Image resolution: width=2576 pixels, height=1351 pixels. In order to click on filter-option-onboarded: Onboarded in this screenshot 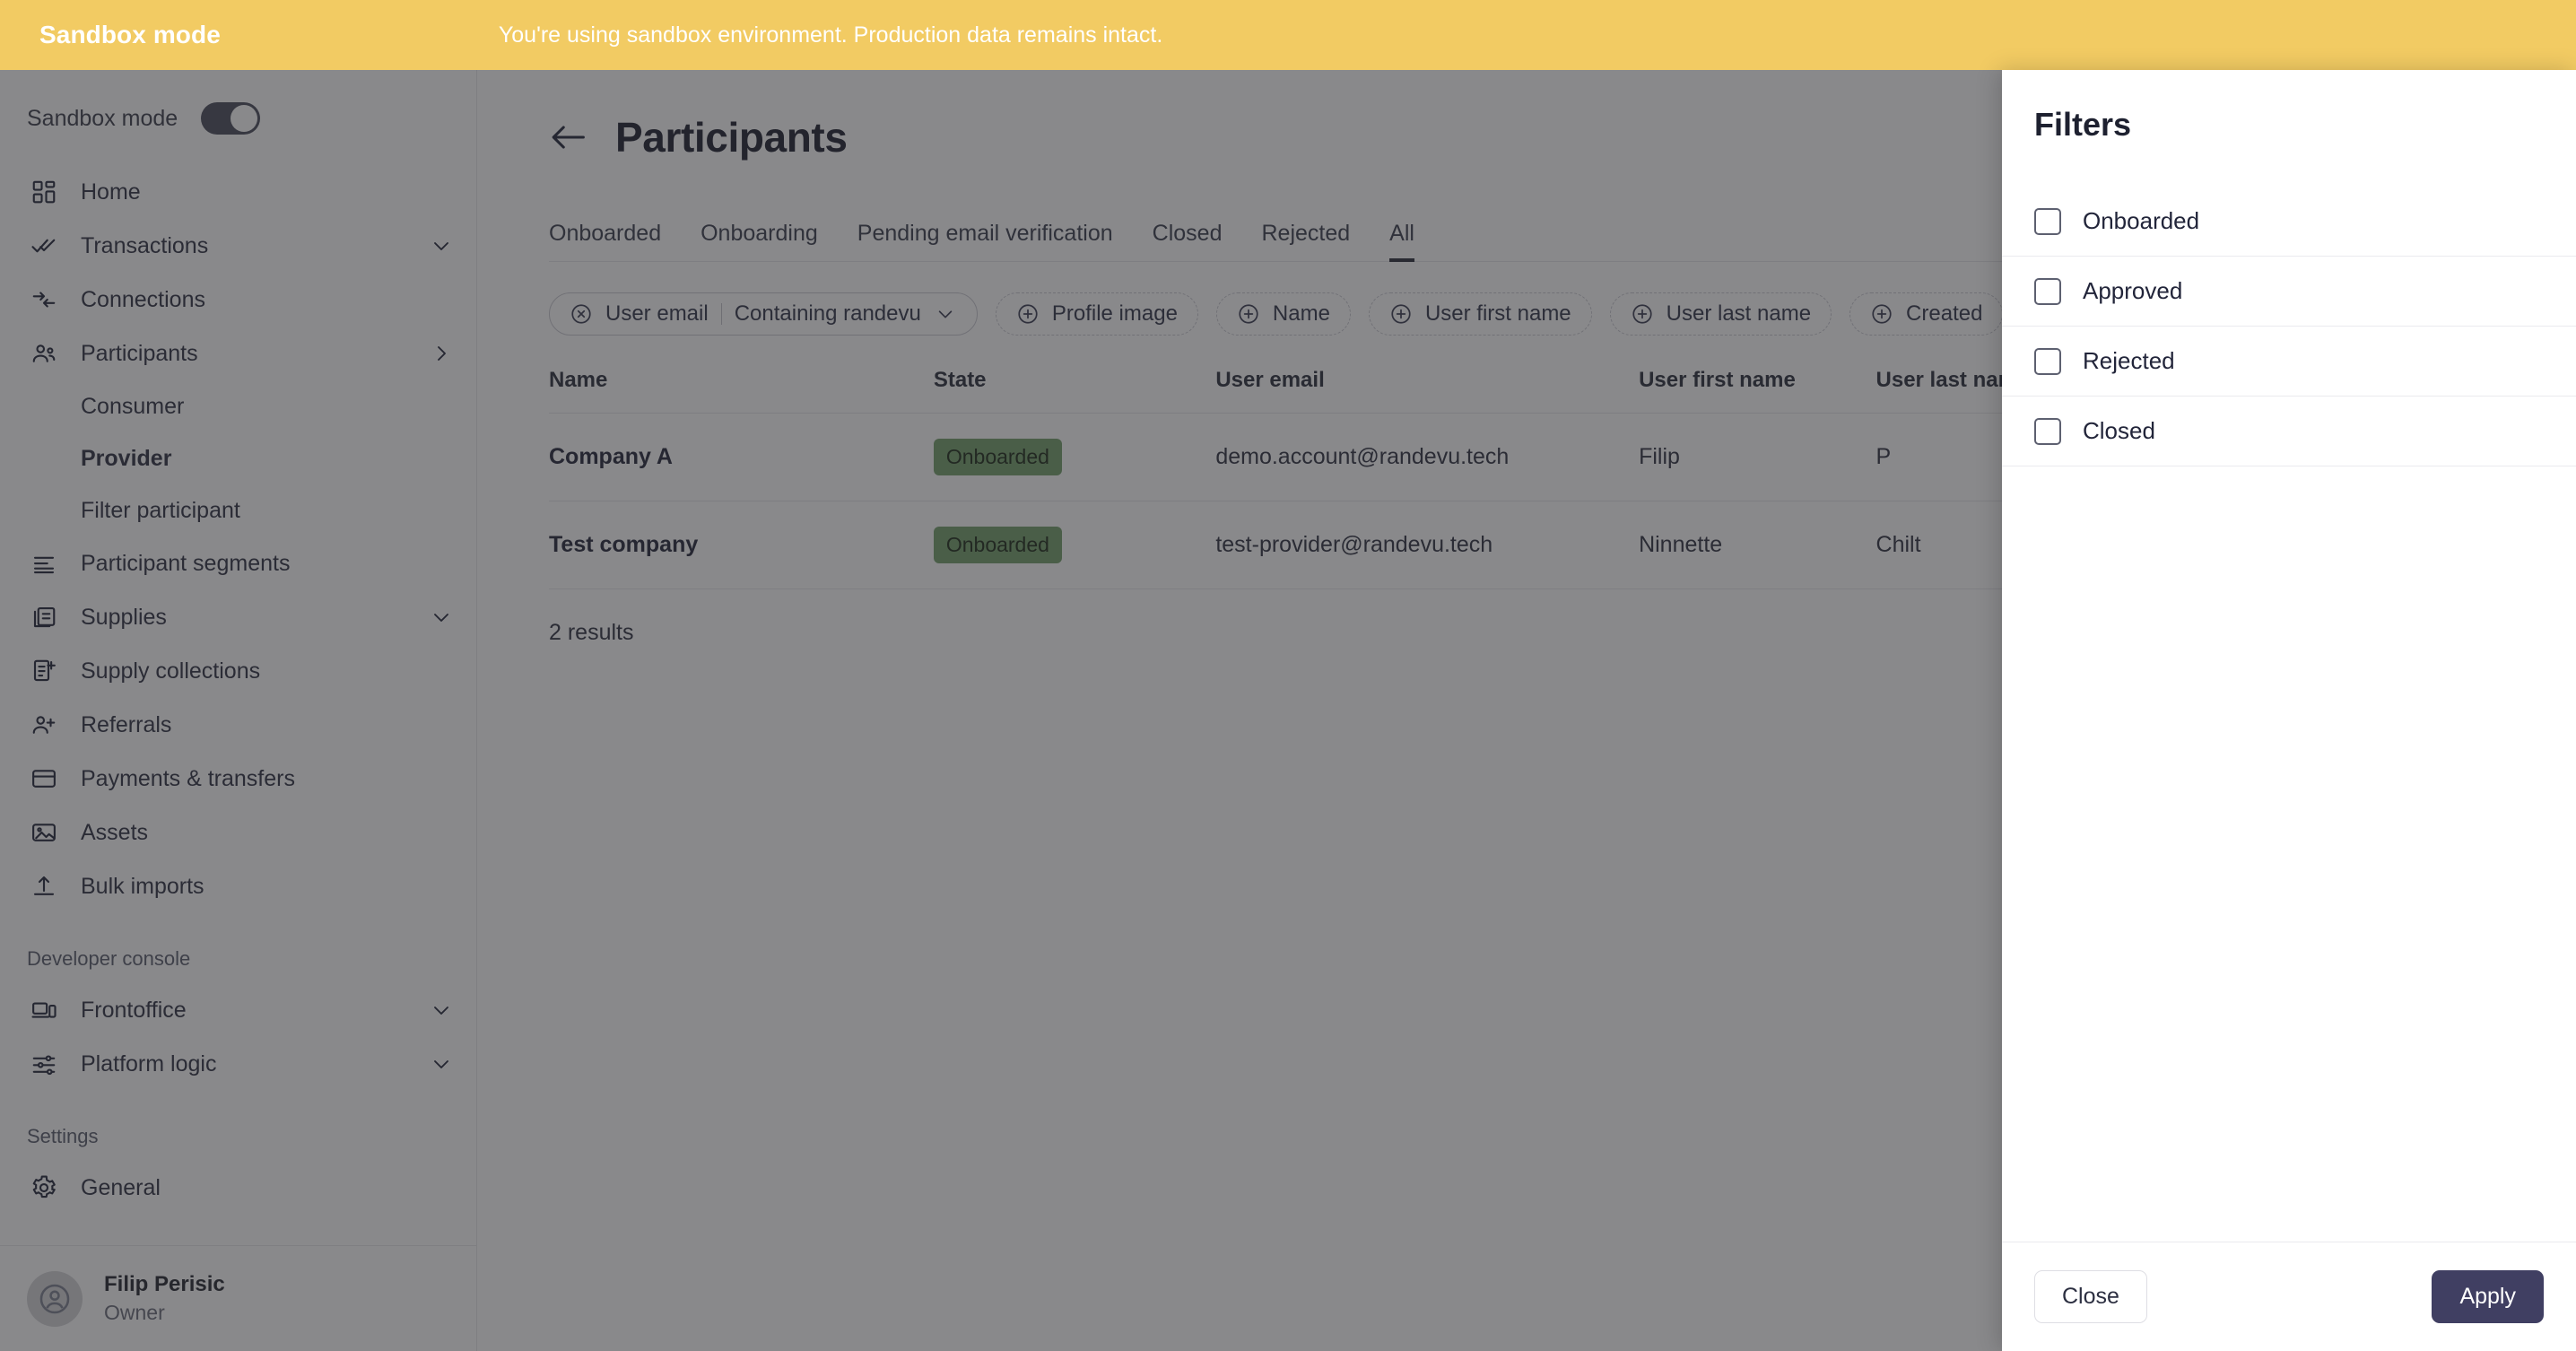, I will do `click(2289, 222)`.